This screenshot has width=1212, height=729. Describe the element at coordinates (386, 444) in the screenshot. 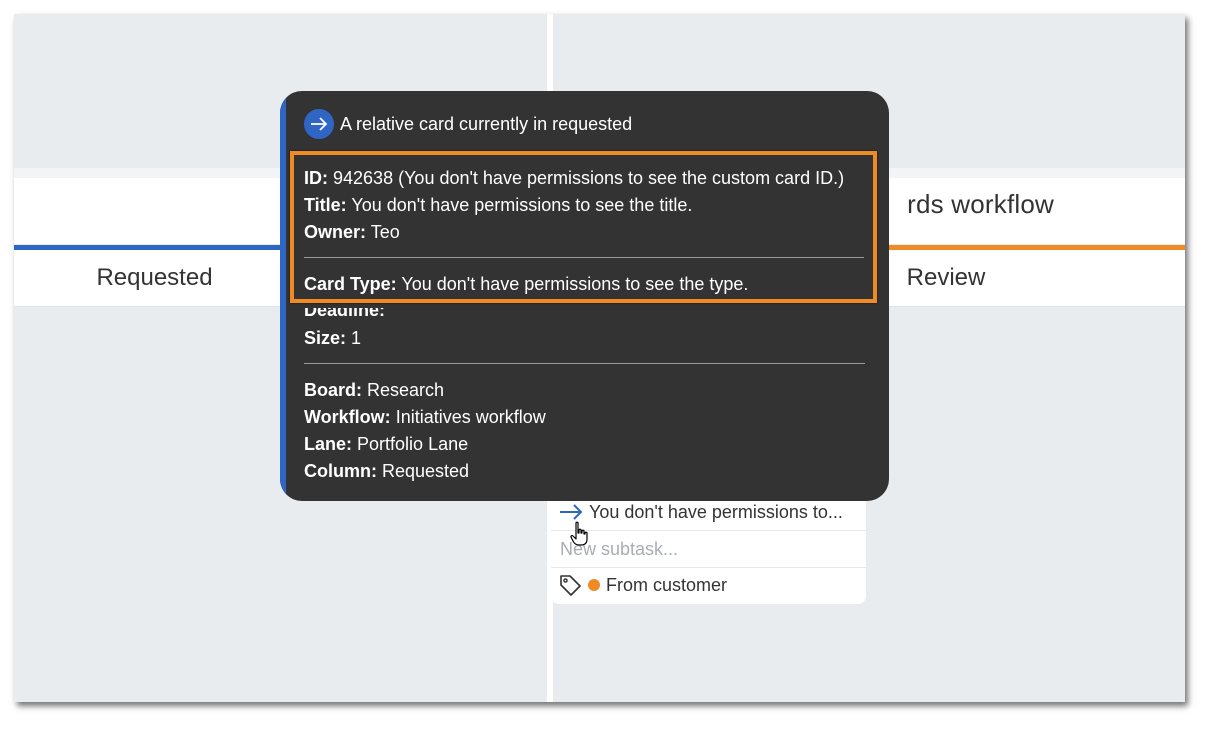

I see `tooltip-lane: Lane: Portfolio Lane` at that location.